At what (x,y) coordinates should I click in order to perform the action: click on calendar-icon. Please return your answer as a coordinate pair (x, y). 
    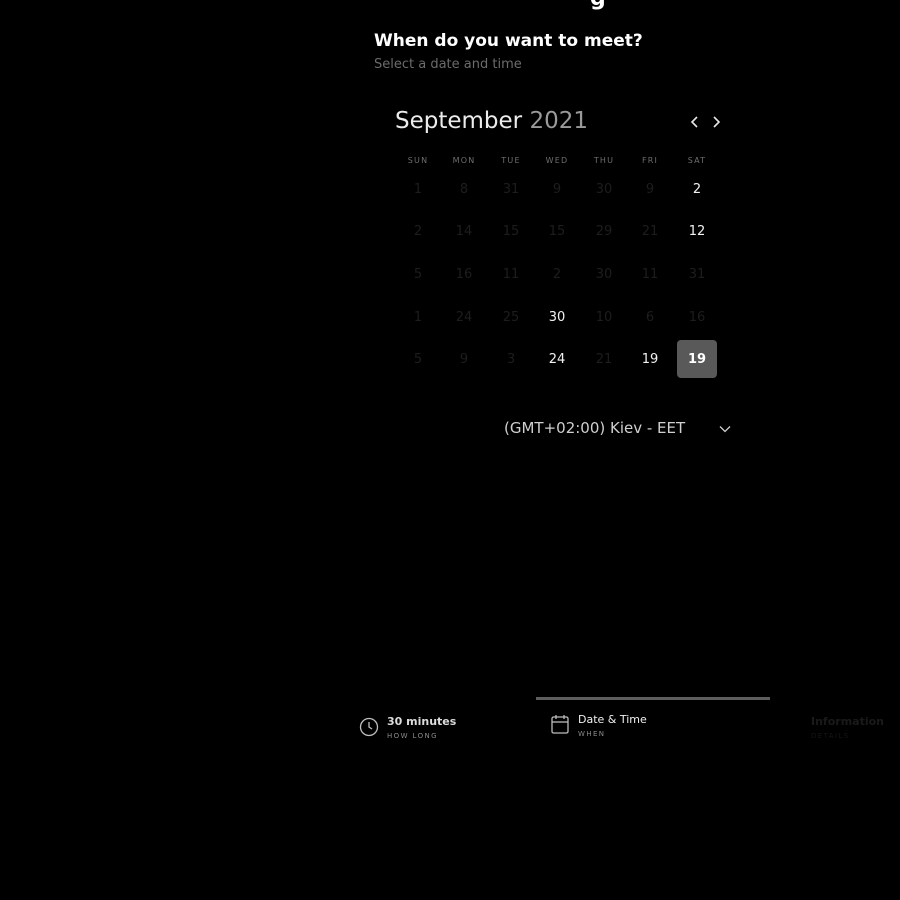
    Looking at the image, I should click on (560, 724).